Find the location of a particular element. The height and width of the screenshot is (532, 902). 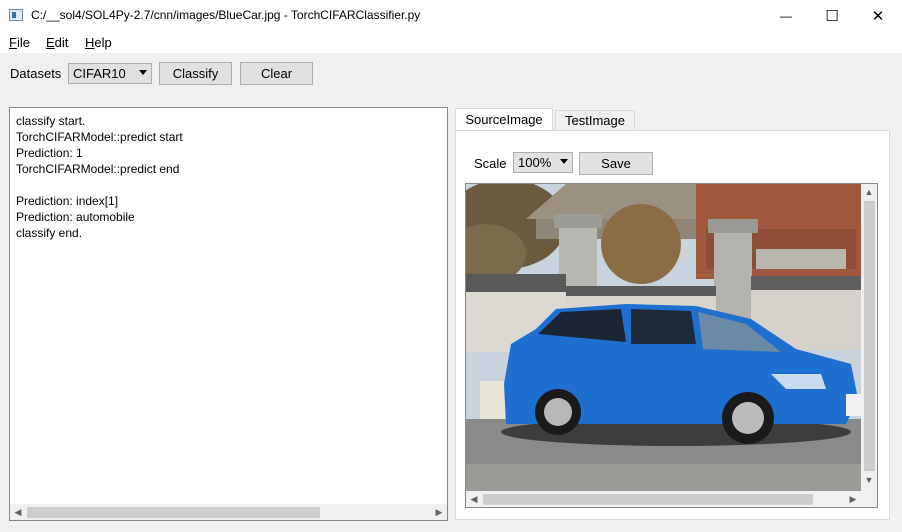

clear-button: Clear is located at coordinates (276, 73).